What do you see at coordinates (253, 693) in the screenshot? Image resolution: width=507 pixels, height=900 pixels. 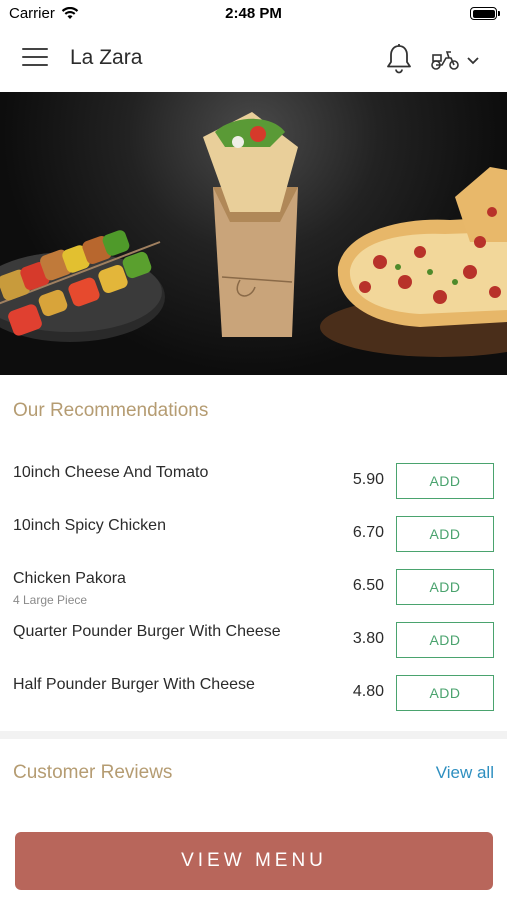 I see `list-item: Half Pounder Burger With Cheese 4.80 ADD` at bounding box center [253, 693].